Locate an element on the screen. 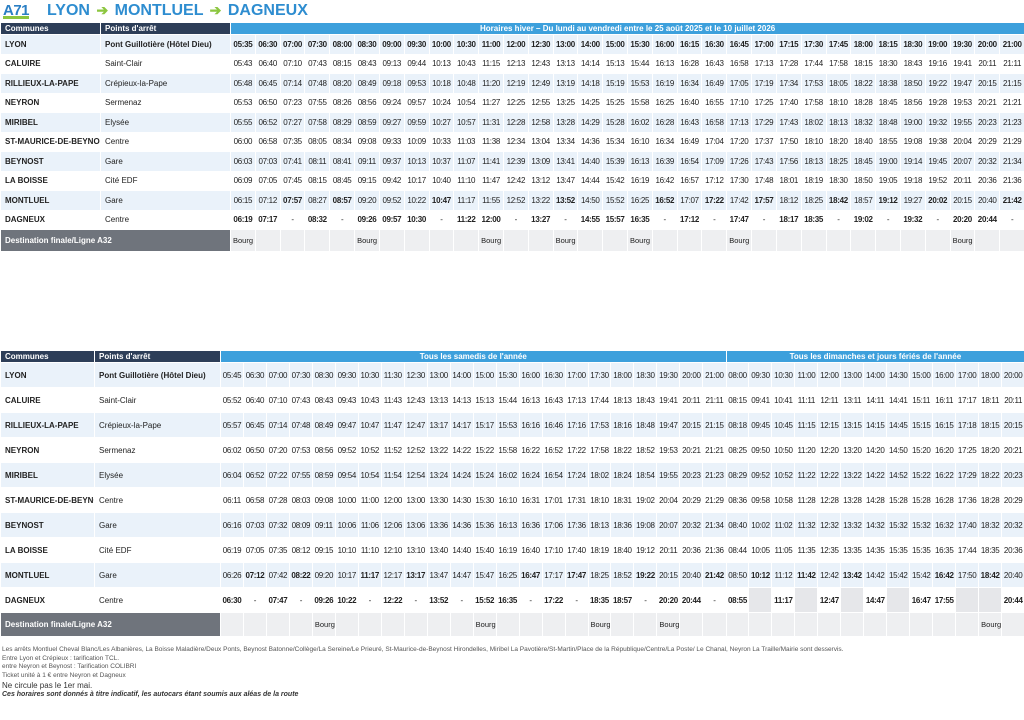 The width and height of the screenshot is (1024, 720). time-cell: 18:45 is located at coordinates (888, 102).